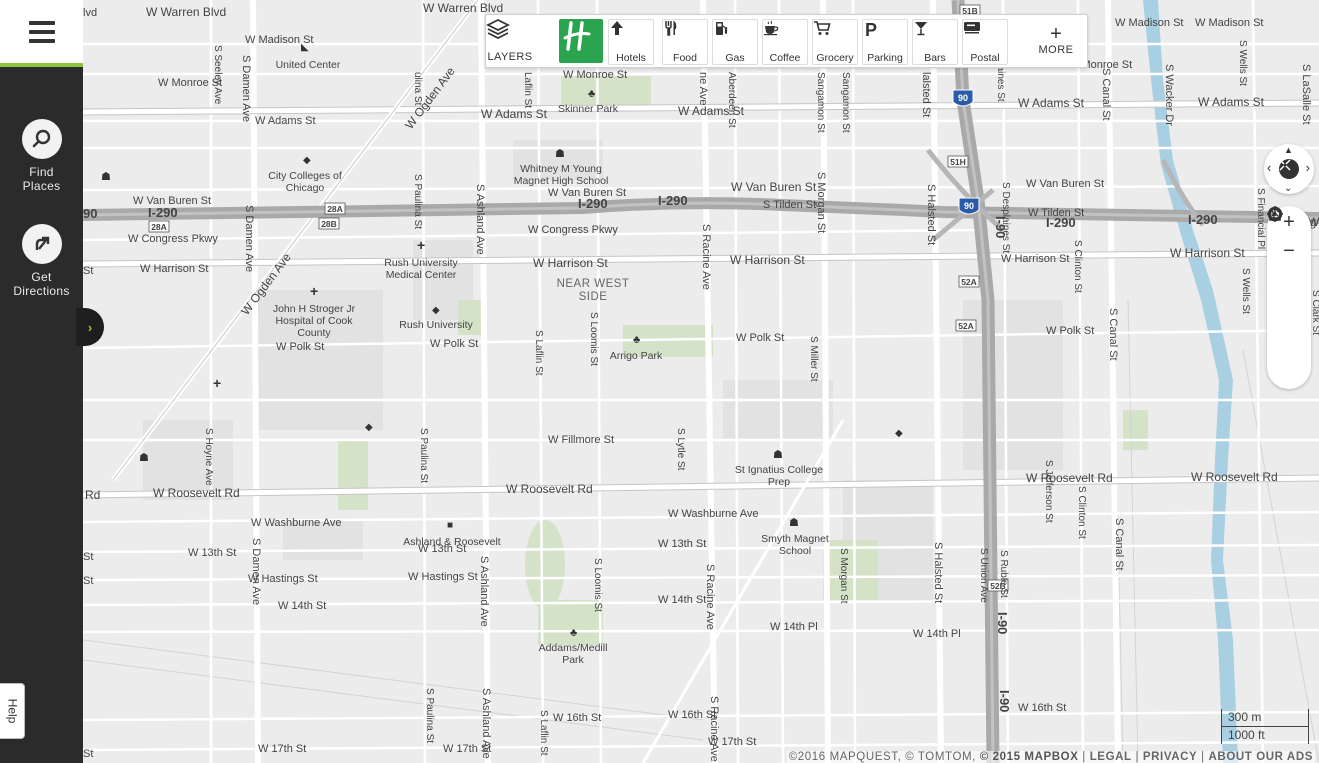  I want to click on label-left-frag2: St, so click(88, 271).